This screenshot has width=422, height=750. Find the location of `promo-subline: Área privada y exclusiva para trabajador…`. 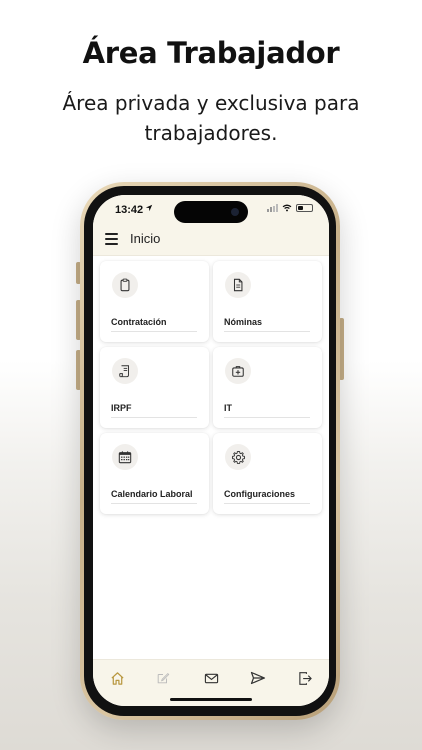

promo-subline: Área privada y exclusiva para trabajador… is located at coordinates (211, 118).